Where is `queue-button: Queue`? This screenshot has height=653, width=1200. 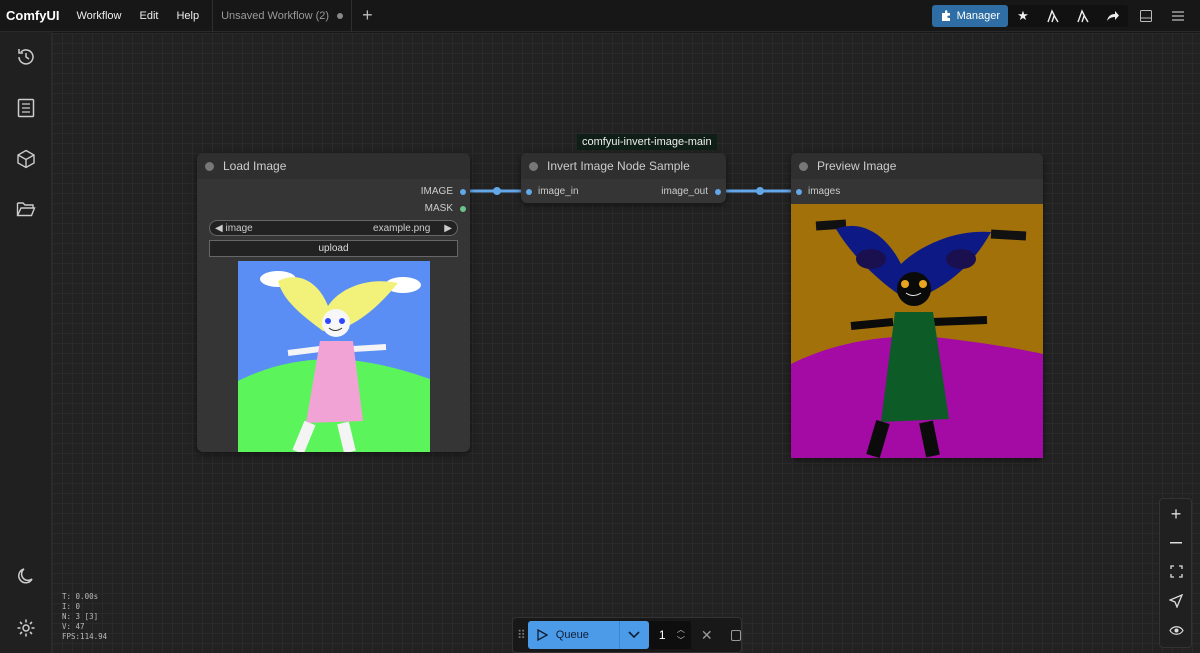
queue-button: Queue is located at coordinates (575, 635).